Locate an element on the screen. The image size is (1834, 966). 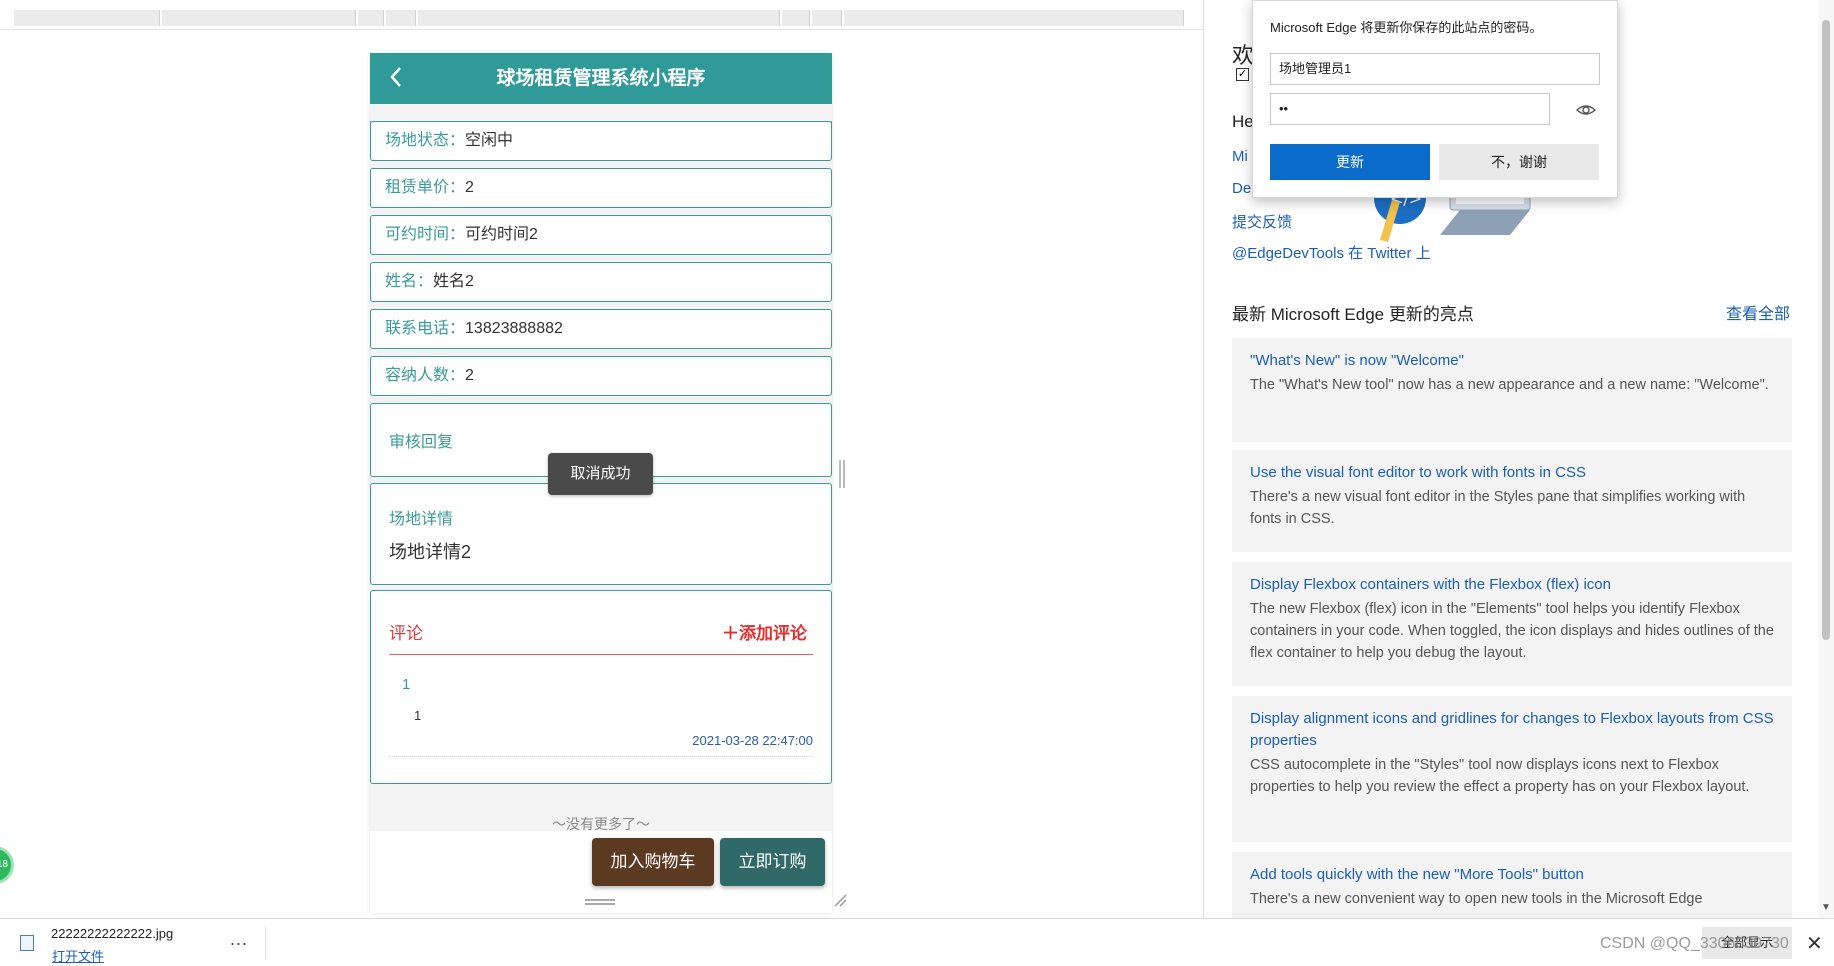
show-password-eye-icon is located at coordinates (1586, 110).